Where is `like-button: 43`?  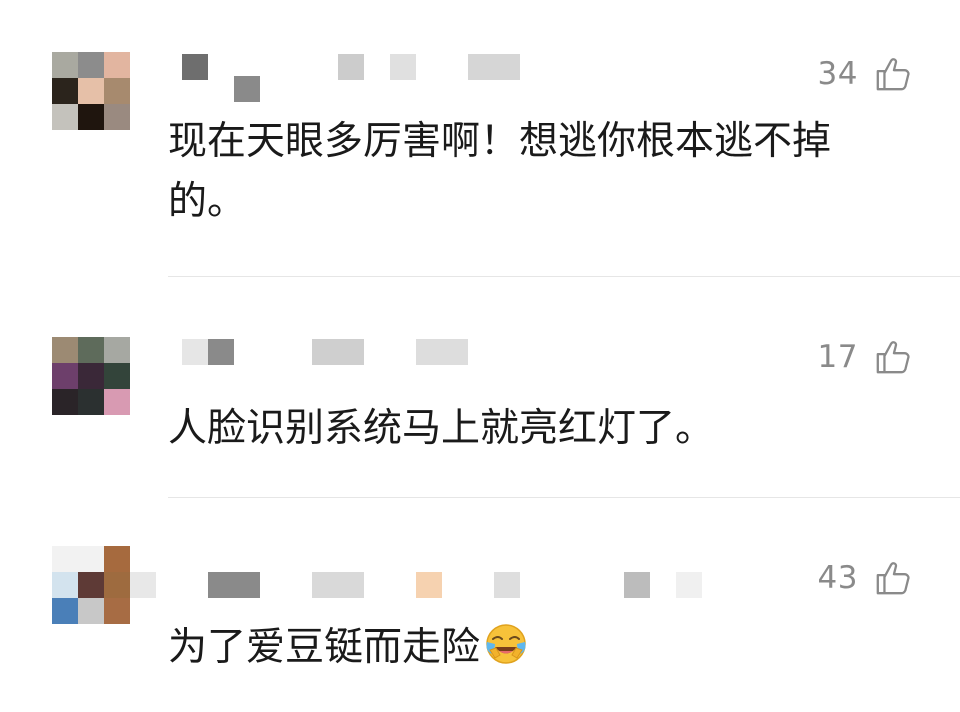 like-button: 43 is located at coordinates (865, 578).